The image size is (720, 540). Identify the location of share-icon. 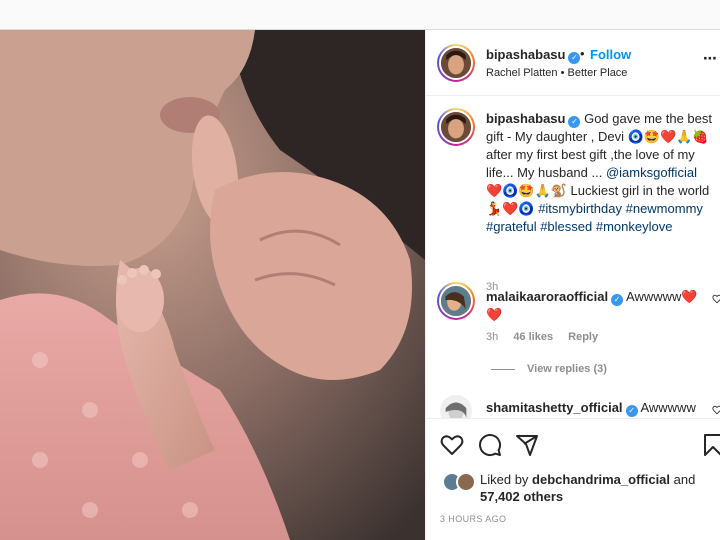
(527, 445).